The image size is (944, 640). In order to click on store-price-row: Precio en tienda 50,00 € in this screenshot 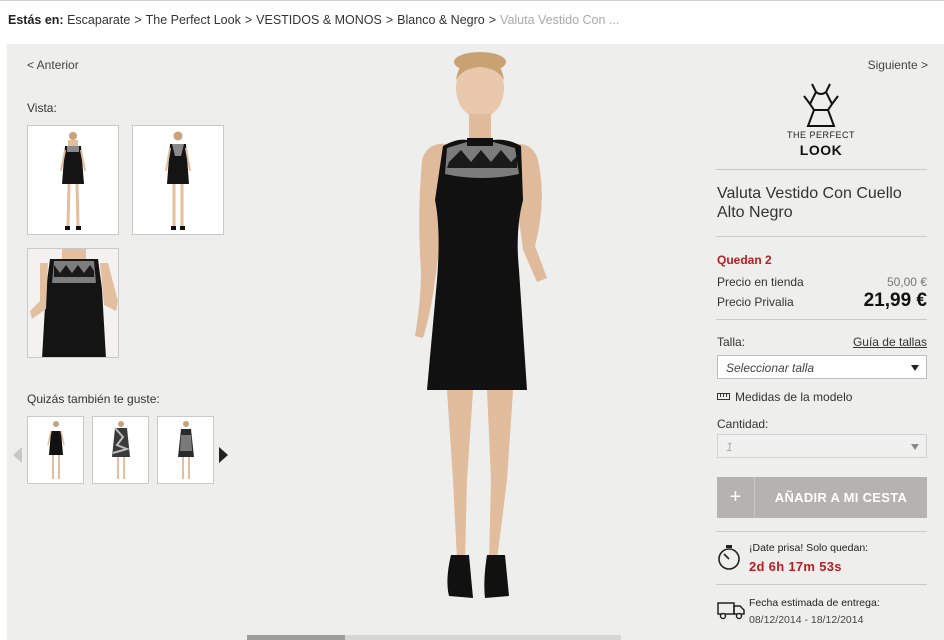, I will do `click(822, 282)`.